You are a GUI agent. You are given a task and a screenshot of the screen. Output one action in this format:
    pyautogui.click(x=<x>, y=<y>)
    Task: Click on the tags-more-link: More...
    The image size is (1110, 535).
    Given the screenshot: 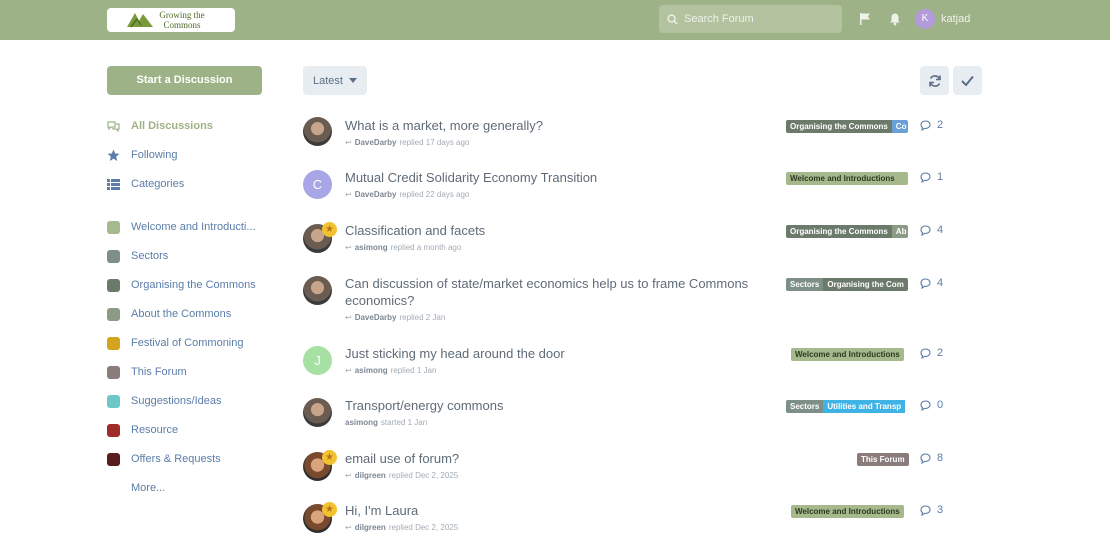 What is the action you would take?
    pyautogui.click(x=136, y=488)
    